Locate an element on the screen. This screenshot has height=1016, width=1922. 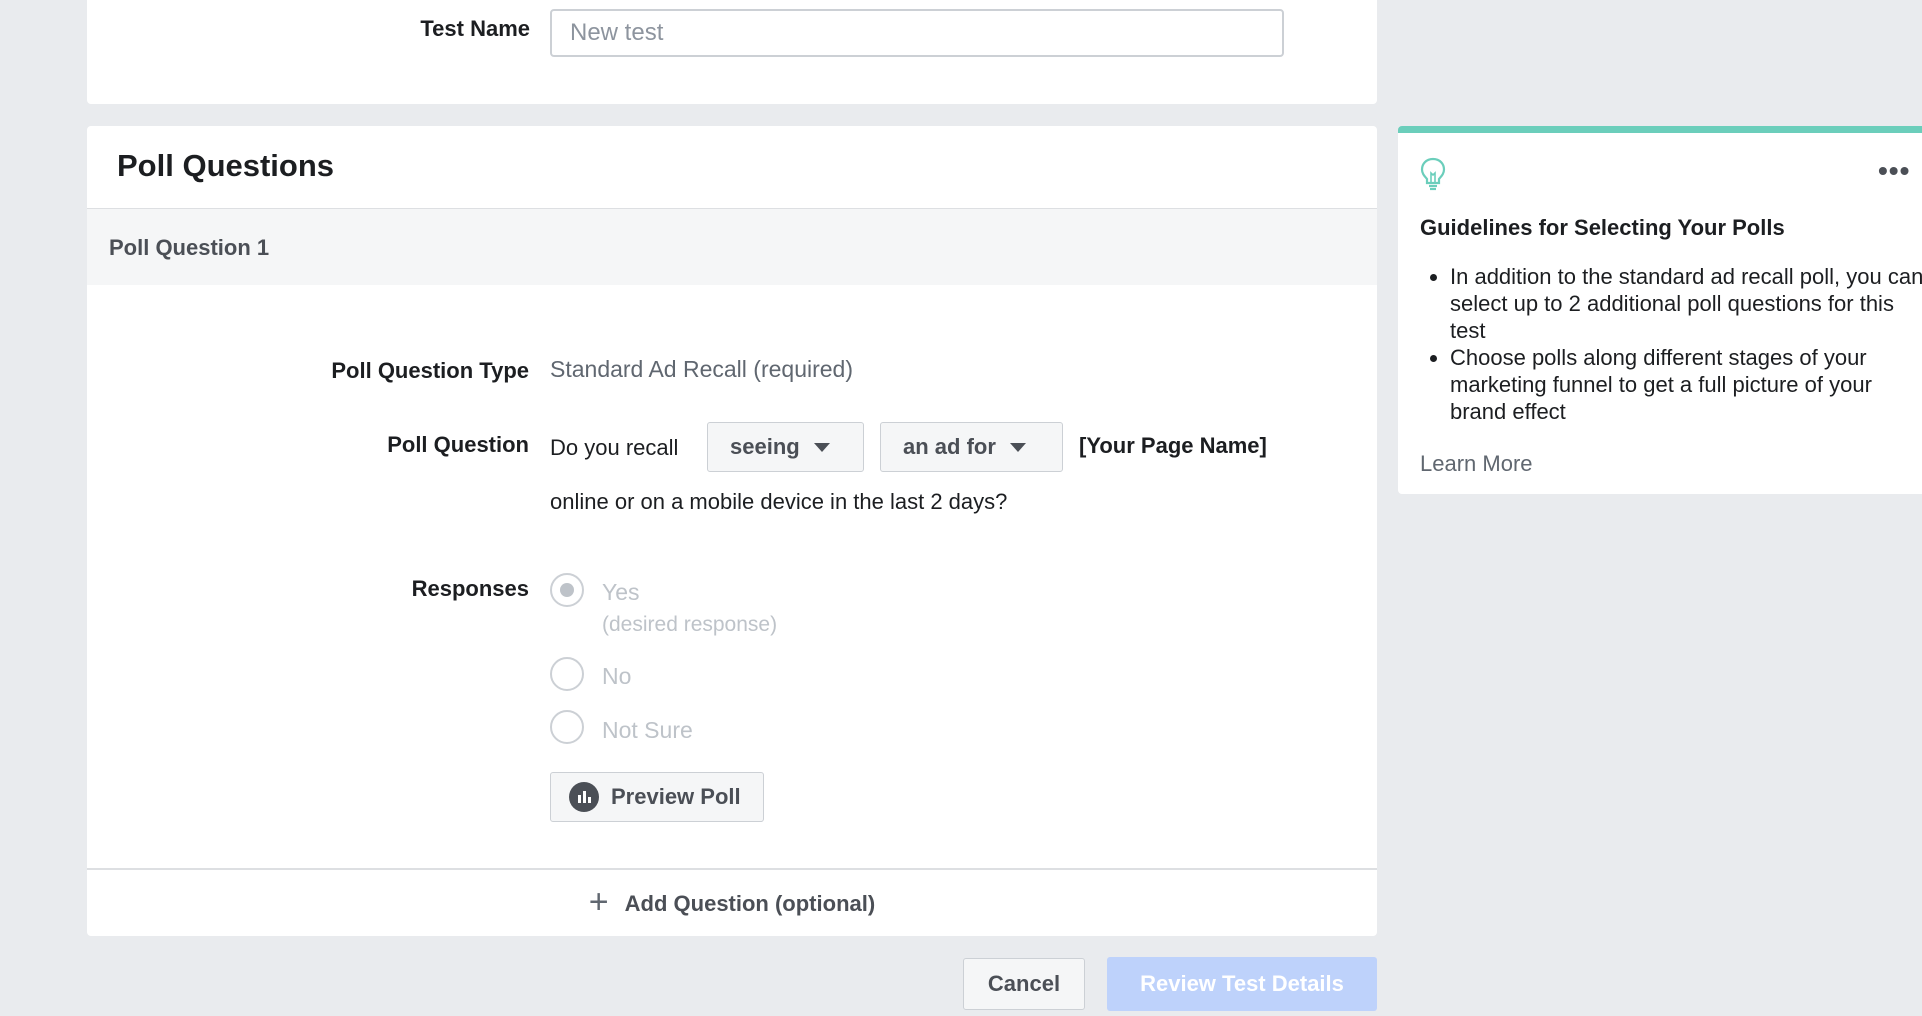
seeing-dropdown: seeing is located at coordinates (785, 447).